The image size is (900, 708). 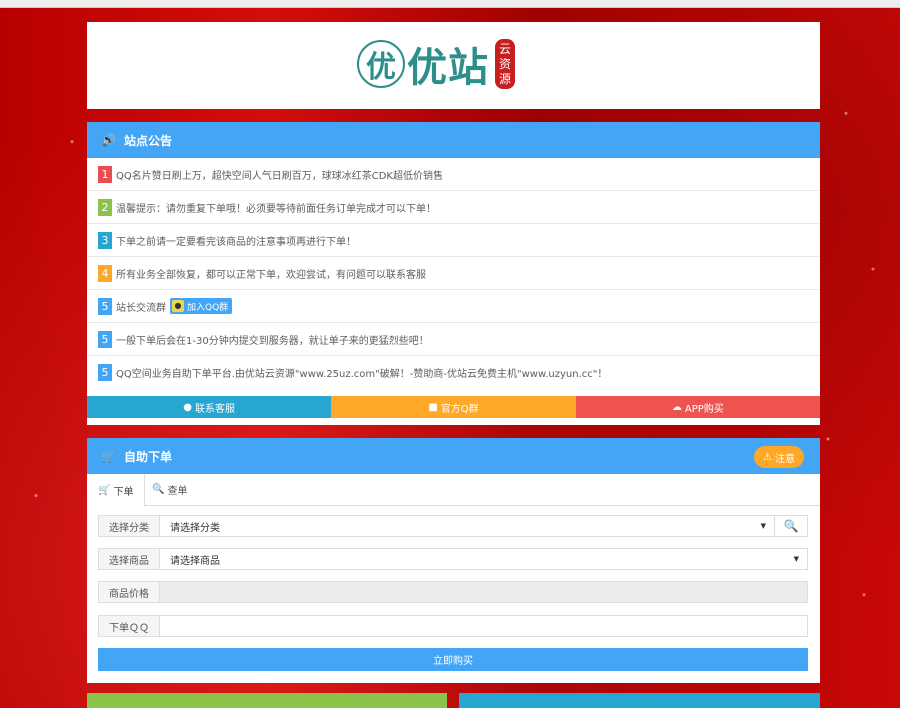 What do you see at coordinates (450, 4) in the screenshot?
I see `browser-top-bar` at bounding box center [450, 4].